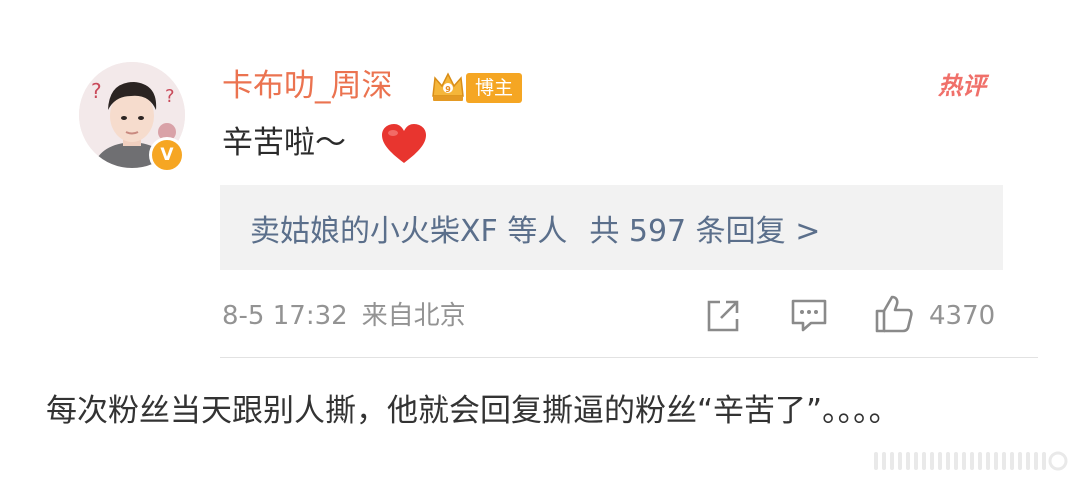 This screenshot has width=1080, height=485. I want to click on svg-text: 9, so click(448, 89).